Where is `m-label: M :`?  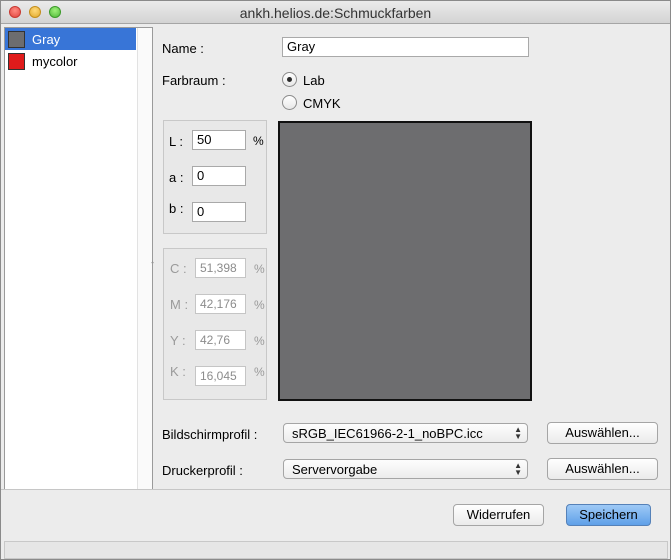 m-label: M : is located at coordinates (179, 304).